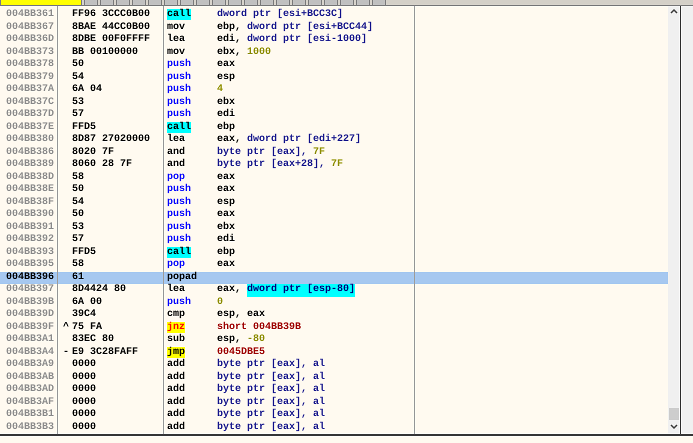 This screenshot has width=693, height=443. What do you see at coordinates (30, 315) in the screenshot?
I see `address-text: 004BB39D` at bounding box center [30, 315].